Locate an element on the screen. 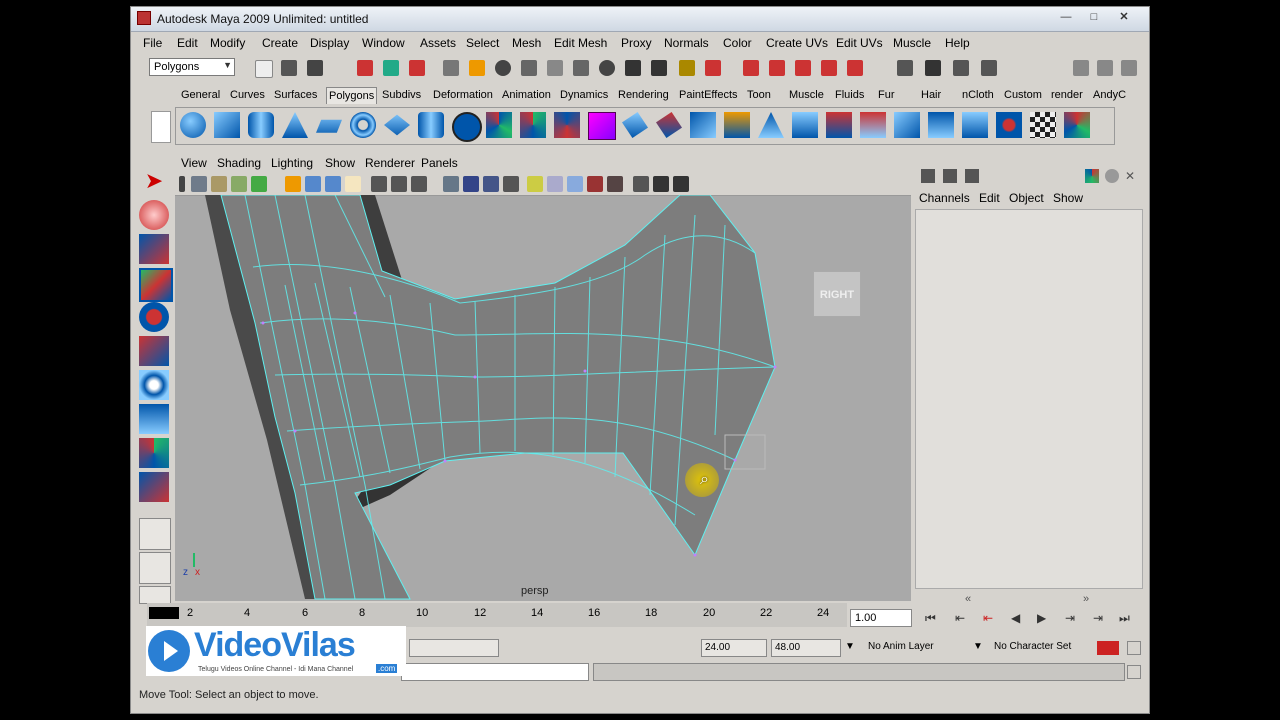  poly-helix-icon is located at coordinates (467, 127).